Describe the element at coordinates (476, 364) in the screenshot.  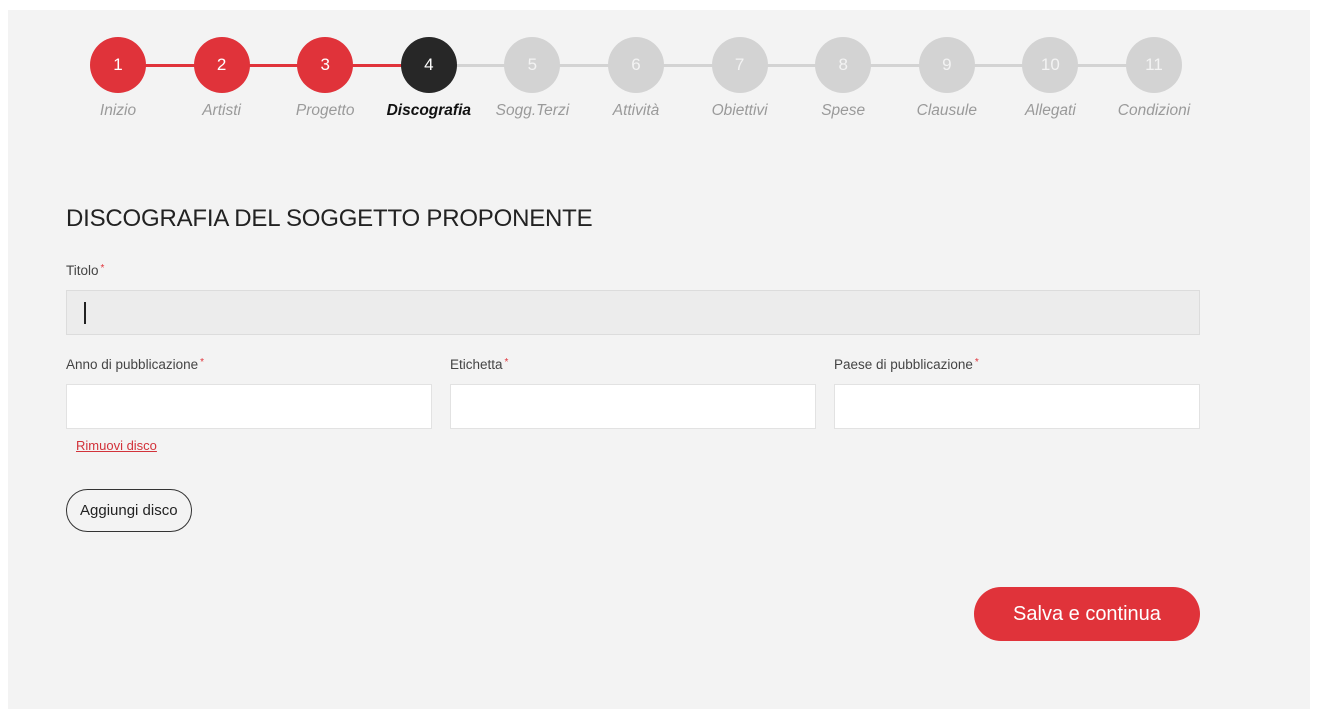
I see `etichetta-label-text: Etichetta` at that location.